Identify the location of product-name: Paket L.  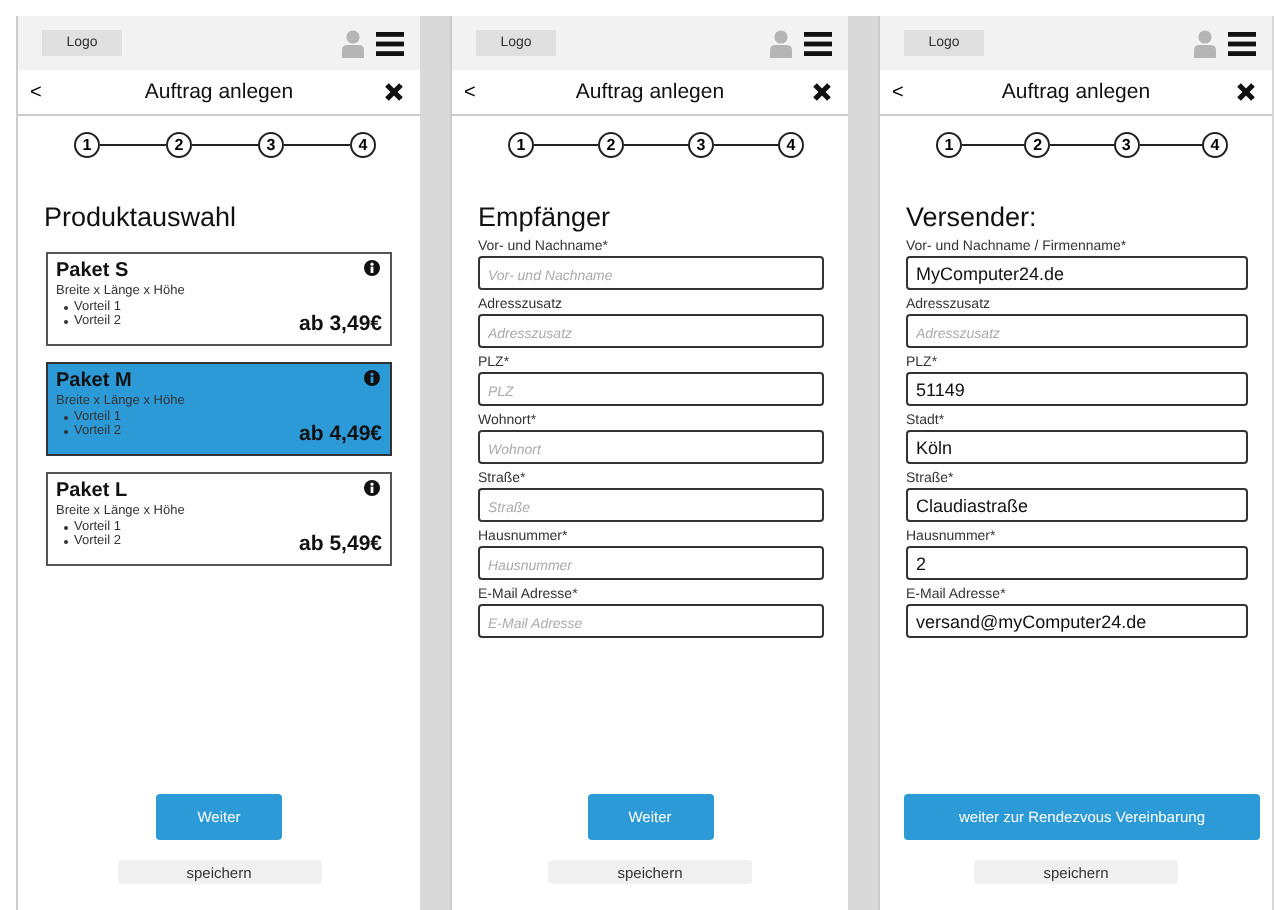
(92, 492).